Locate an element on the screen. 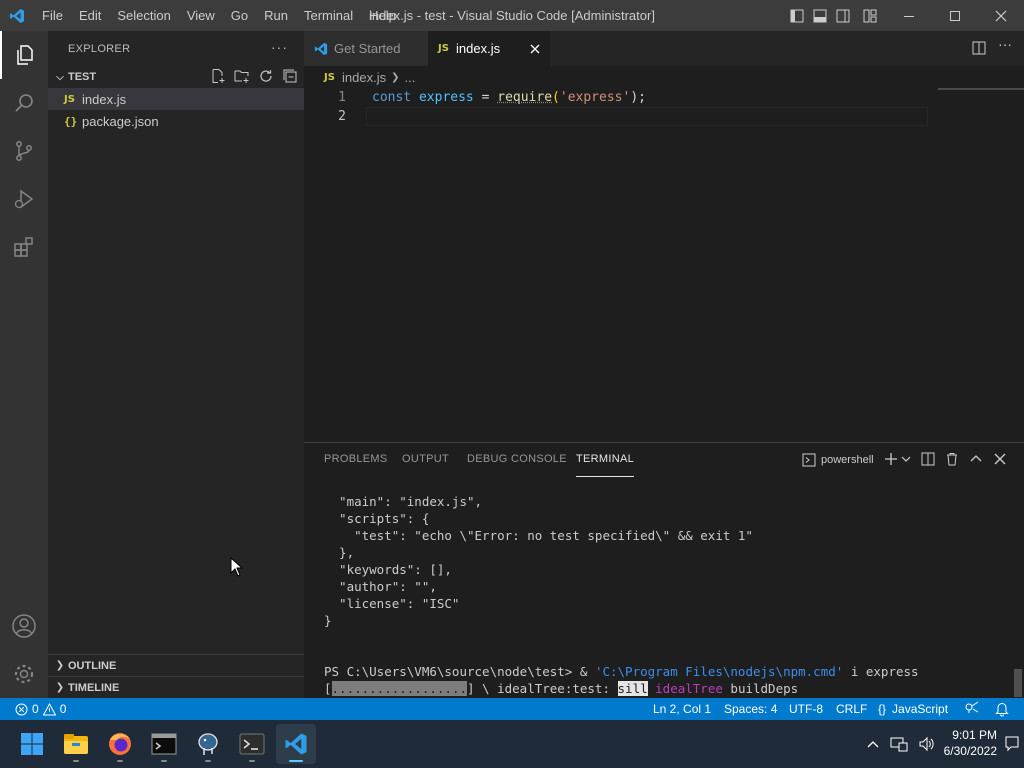 This screenshot has width=1024, height=768. terminal-app-icon is located at coordinates (252, 744).